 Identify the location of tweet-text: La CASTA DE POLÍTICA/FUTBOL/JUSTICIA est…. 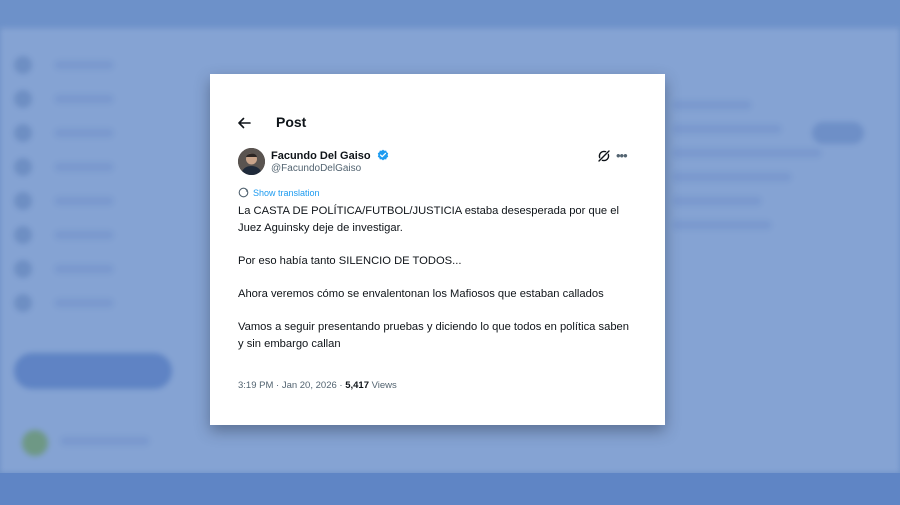
(434, 286).